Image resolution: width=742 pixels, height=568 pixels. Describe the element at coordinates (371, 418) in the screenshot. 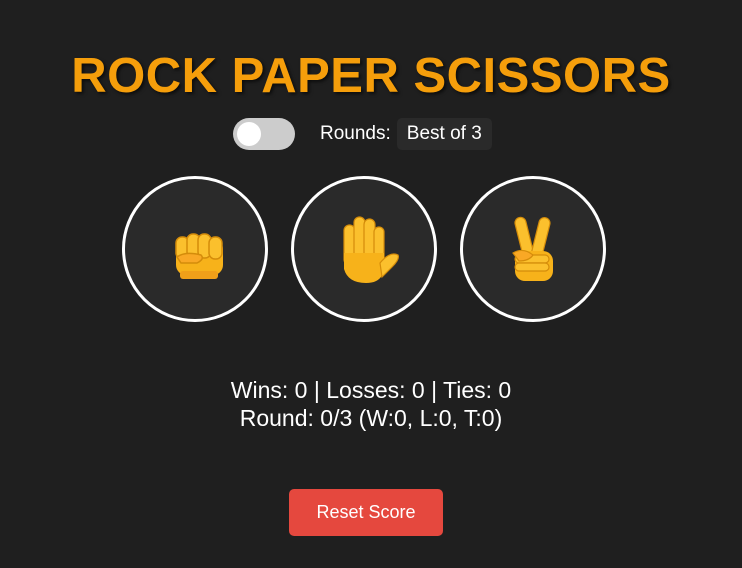

I see `round-status: Round: 0/3 (W:0, L:0, T:0)` at that location.